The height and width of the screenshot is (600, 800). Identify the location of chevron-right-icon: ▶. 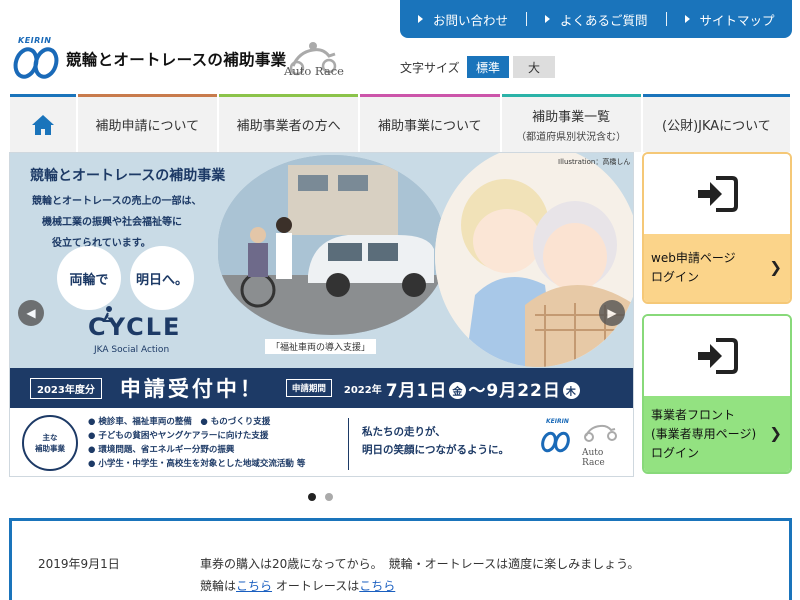
(612, 313).